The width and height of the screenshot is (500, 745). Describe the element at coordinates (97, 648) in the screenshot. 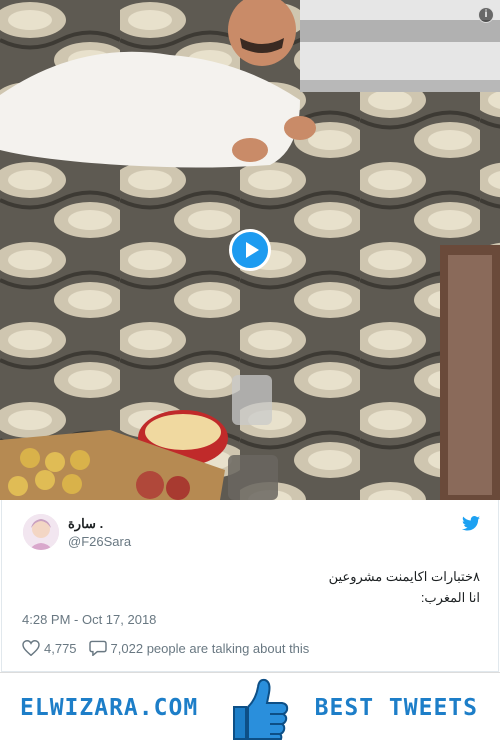

I see `comment-icon` at that location.